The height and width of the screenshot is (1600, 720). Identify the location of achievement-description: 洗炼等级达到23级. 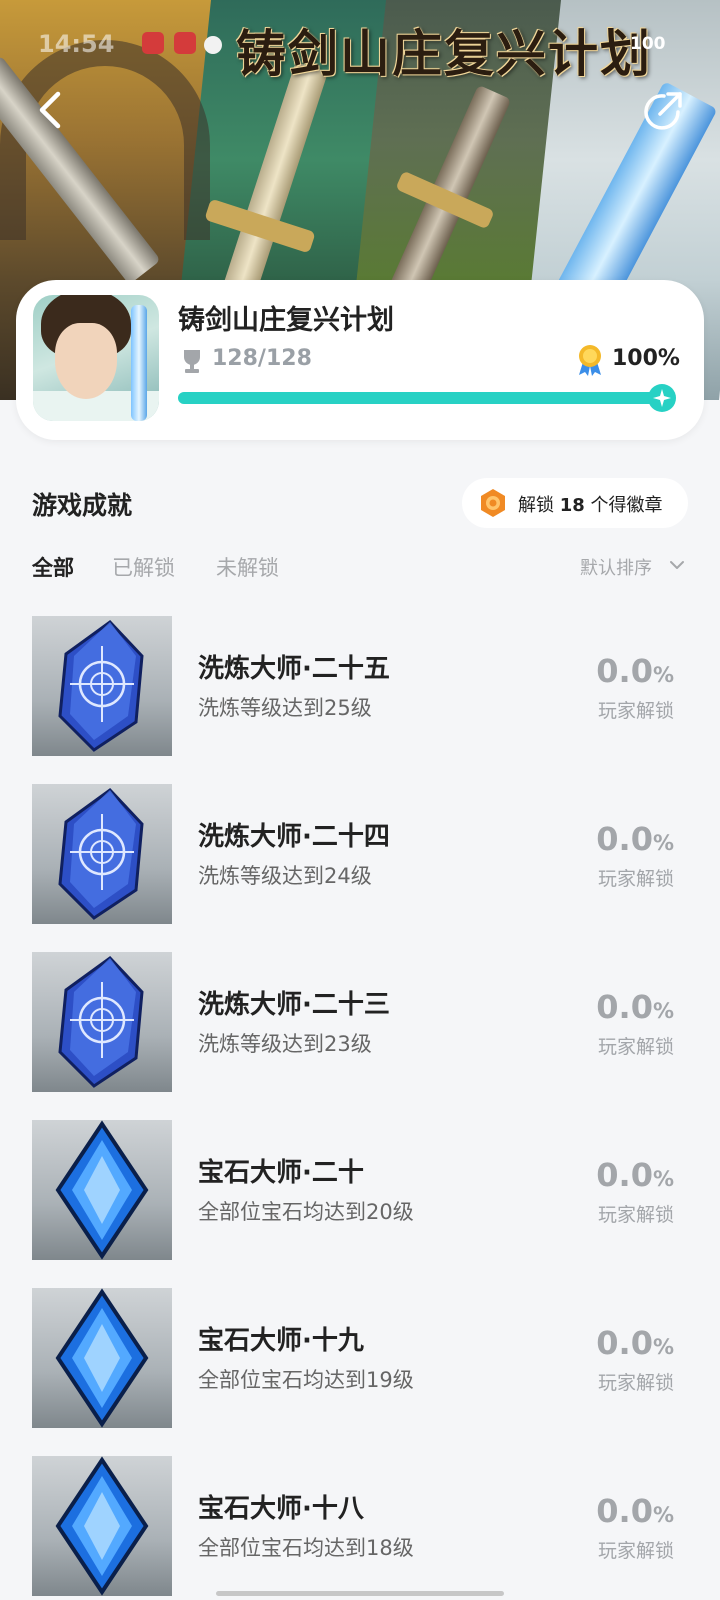
(285, 1044).